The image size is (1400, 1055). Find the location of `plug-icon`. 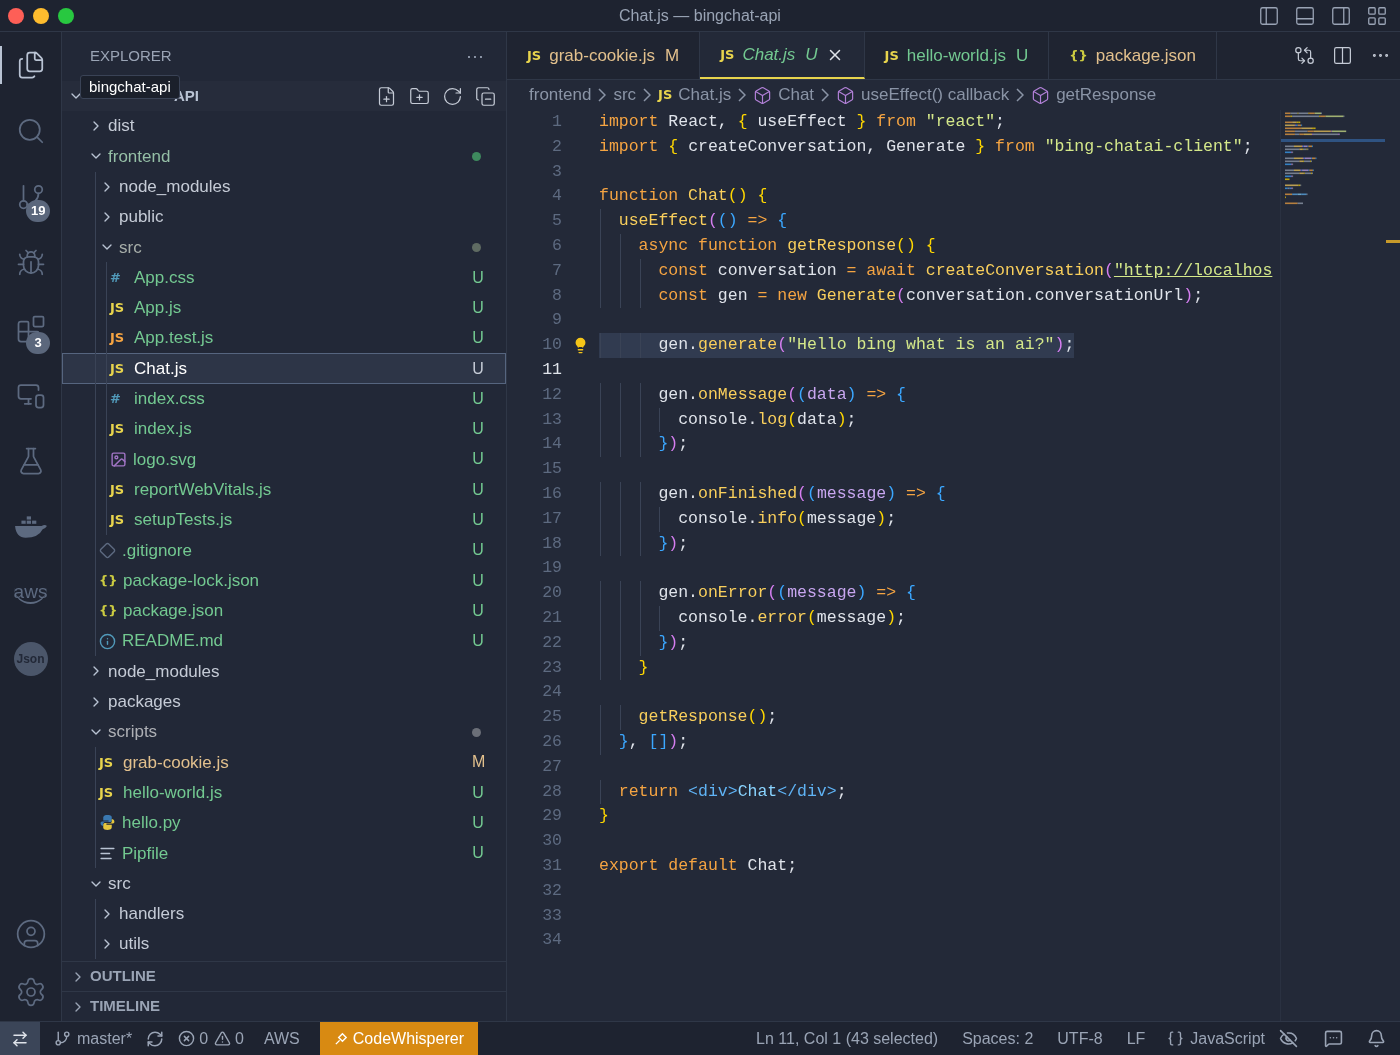

plug-icon is located at coordinates (341, 1038).